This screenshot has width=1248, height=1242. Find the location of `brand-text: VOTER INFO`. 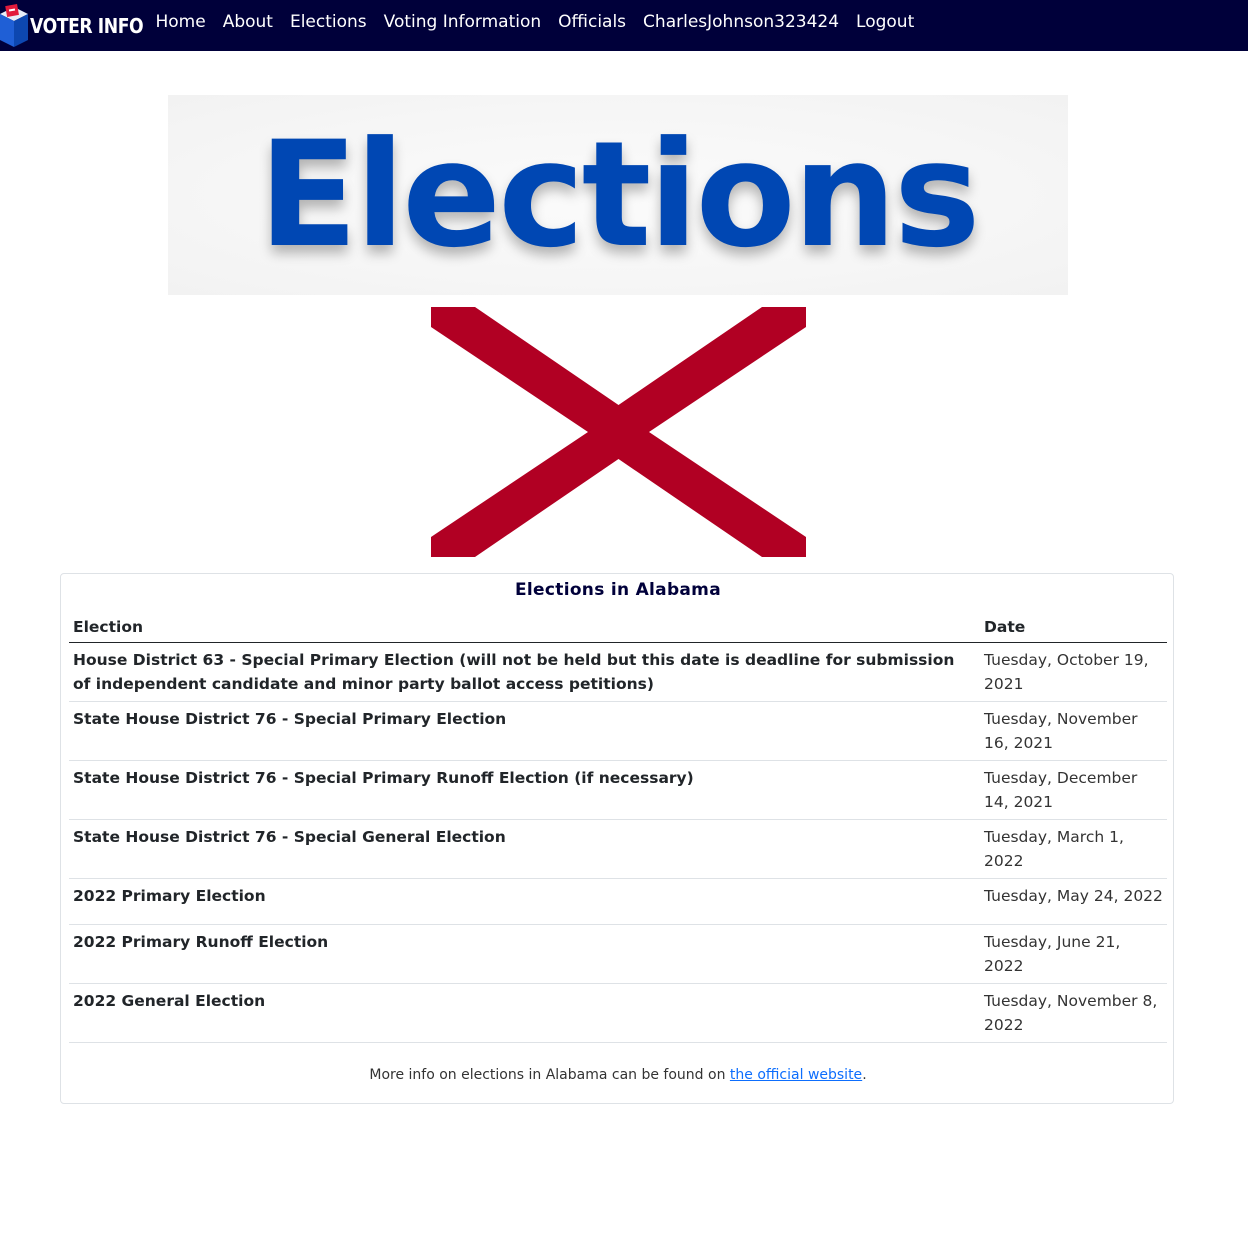

brand-text: VOTER INFO is located at coordinates (87, 25).